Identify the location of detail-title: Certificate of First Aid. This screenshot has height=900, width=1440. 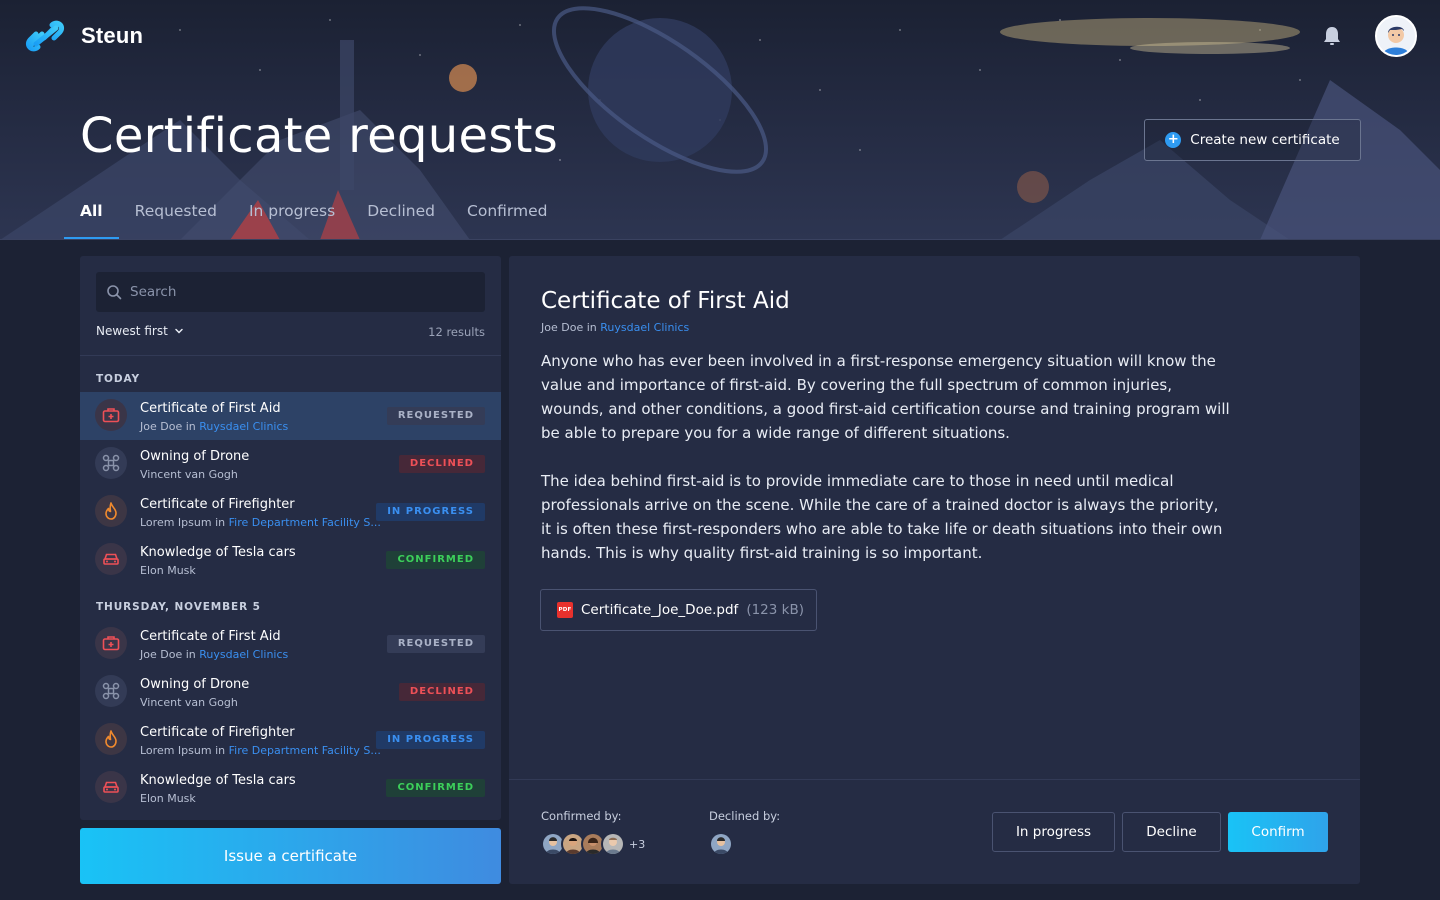
(665, 301).